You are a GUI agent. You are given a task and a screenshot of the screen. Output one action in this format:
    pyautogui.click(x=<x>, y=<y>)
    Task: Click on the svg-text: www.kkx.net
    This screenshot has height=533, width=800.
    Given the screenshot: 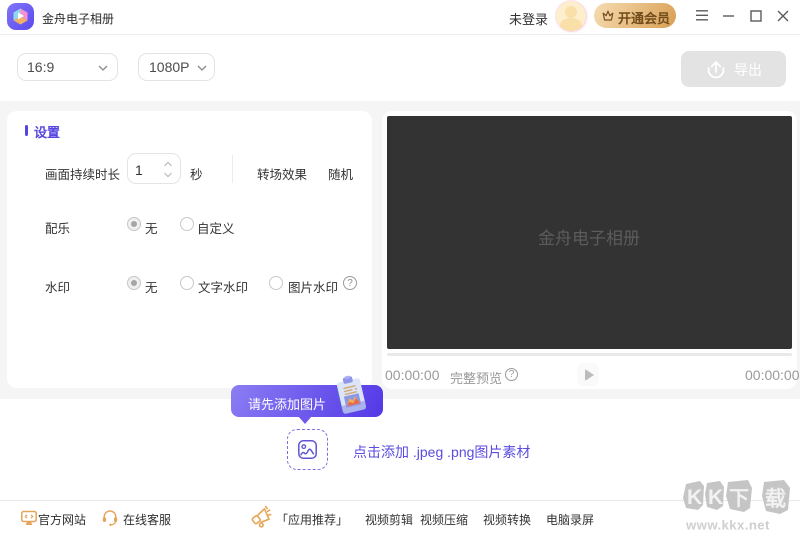 What is the action you would take?
    pyautogui.click(x=727, y=525)
    